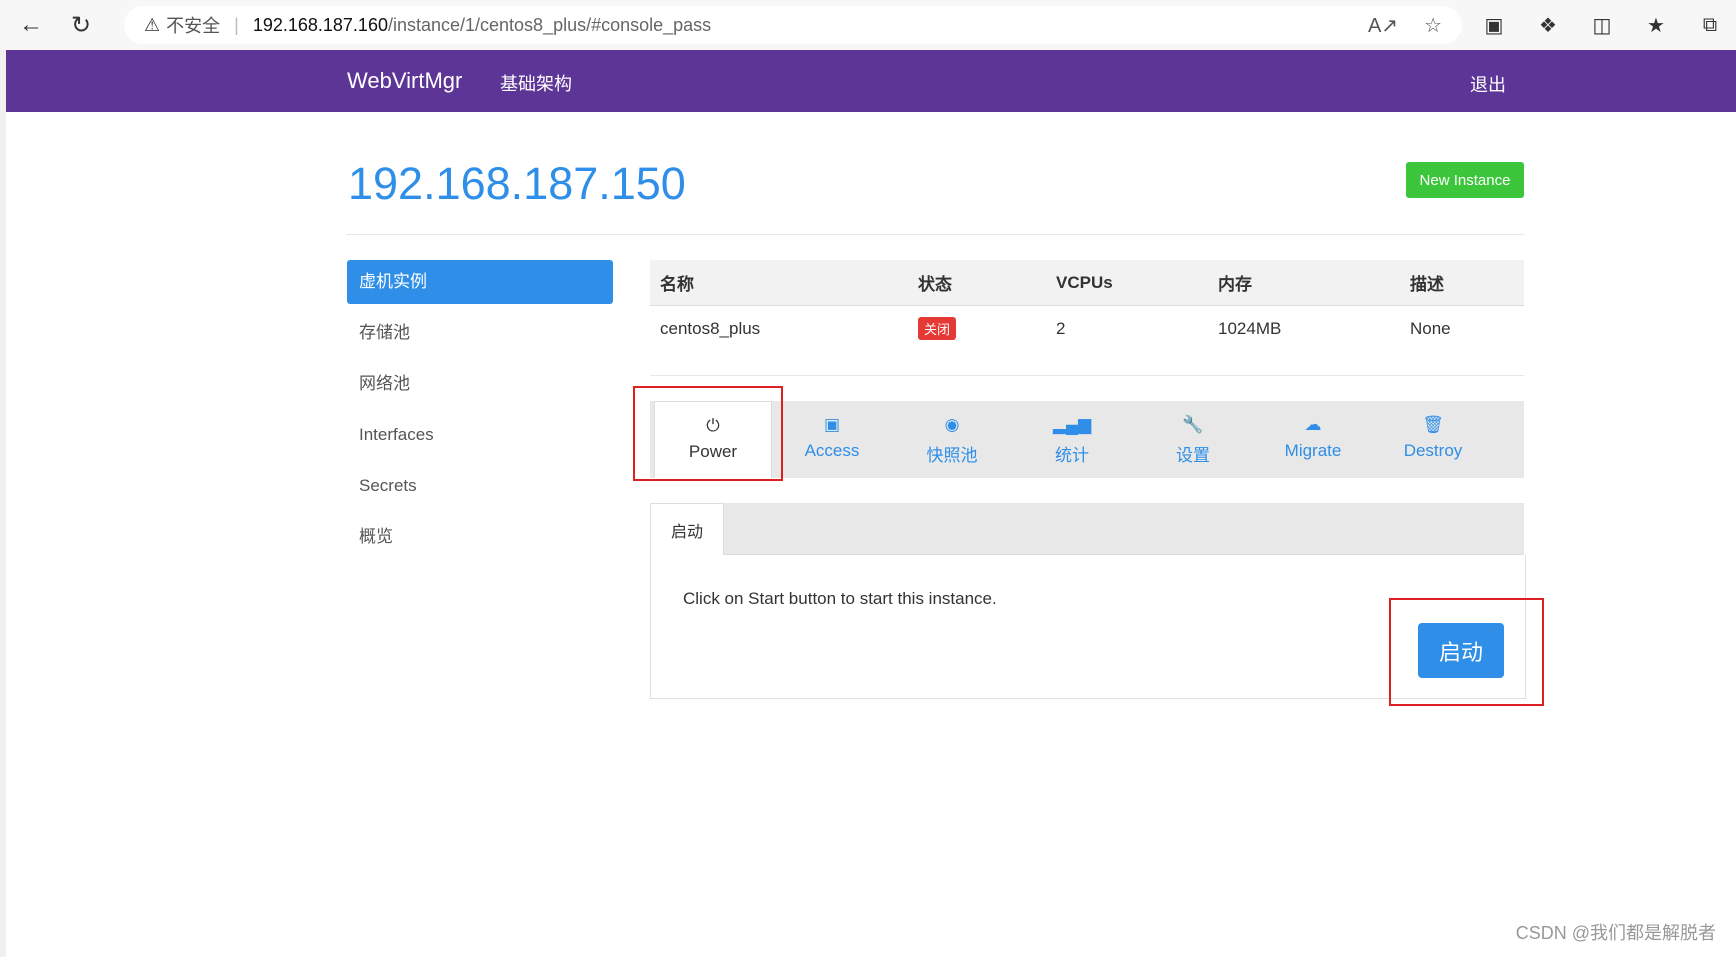  What do you see at coordinates (3, 503) in the screenshot?
I see `page-edge` at bounding box center [3, 503].